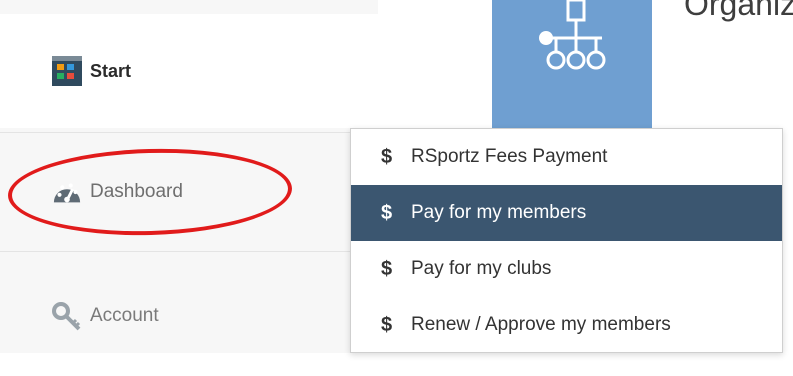 Image resolution: width=793 pixels, height=376 pixels. Describe the element at coordinates (509, 156) in the screenshot. I see `menu-item-label: RSportz Fees Payment` at that location.